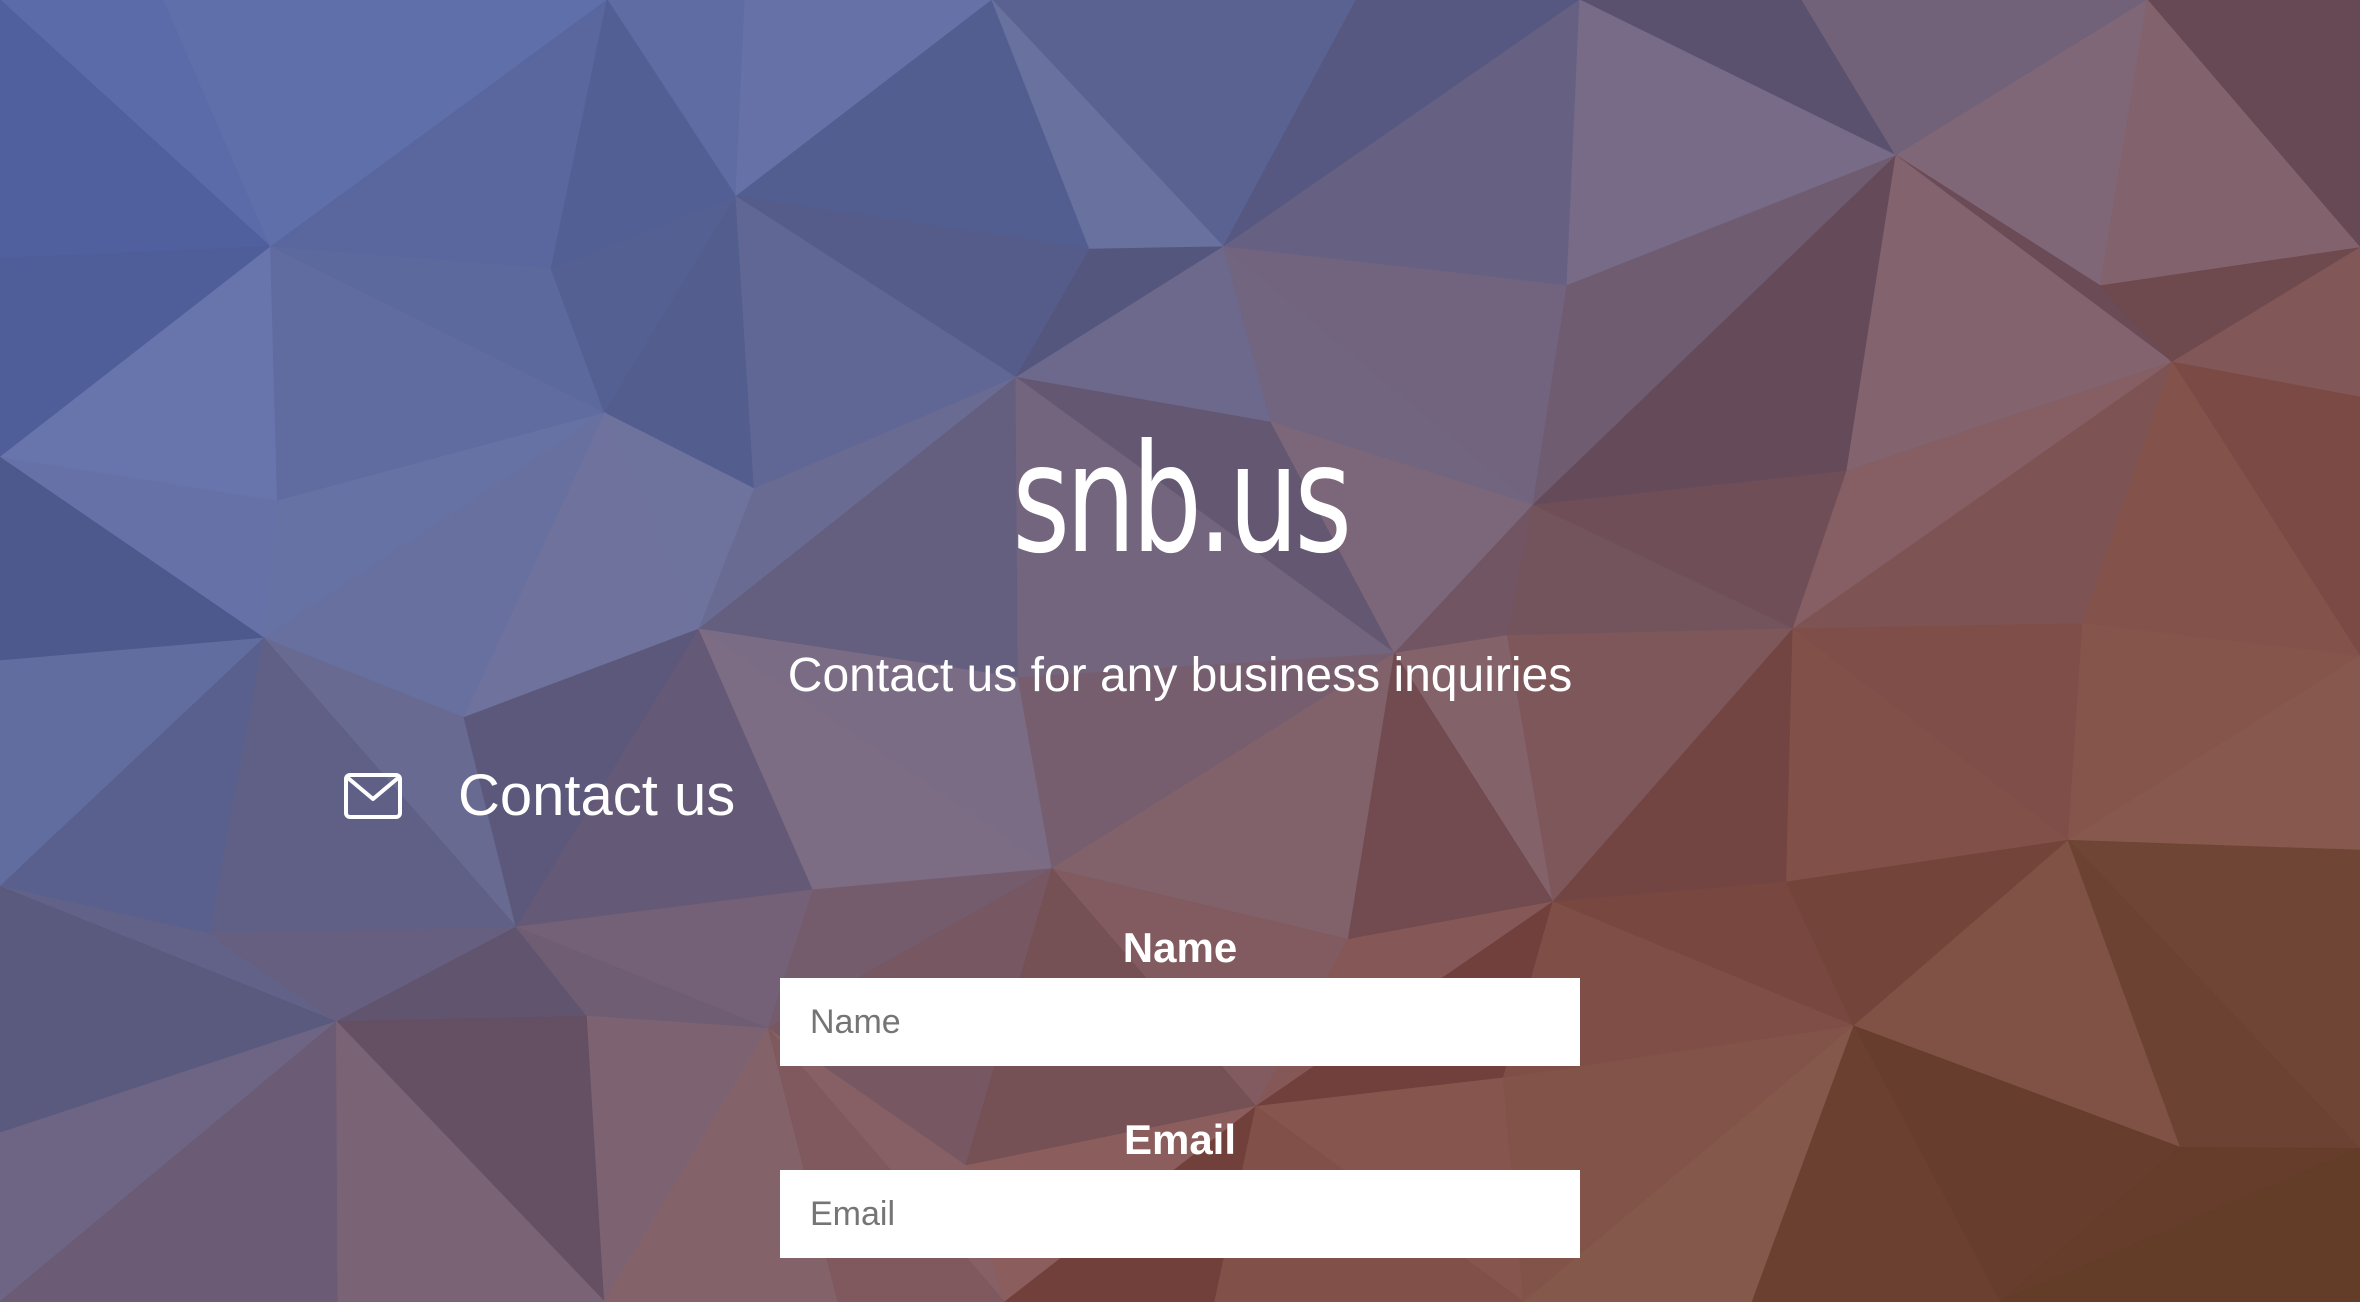 Image resolution: width=2360 pixels, height=1302 pixels. I want to click on envelope-icon, so click(373, 796).